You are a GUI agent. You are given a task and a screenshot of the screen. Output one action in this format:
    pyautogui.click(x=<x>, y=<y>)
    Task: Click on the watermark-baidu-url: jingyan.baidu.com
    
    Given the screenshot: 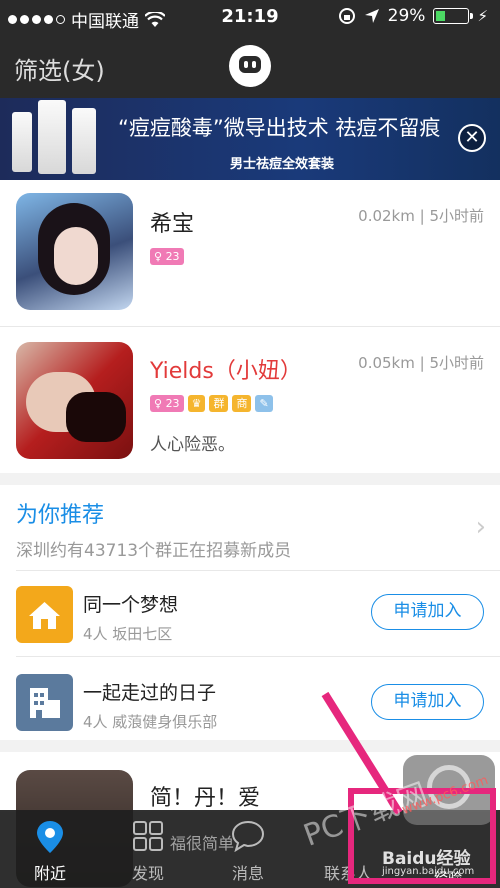 What is the action you would take?
    pyautogui.click(x=428, y=871)
    